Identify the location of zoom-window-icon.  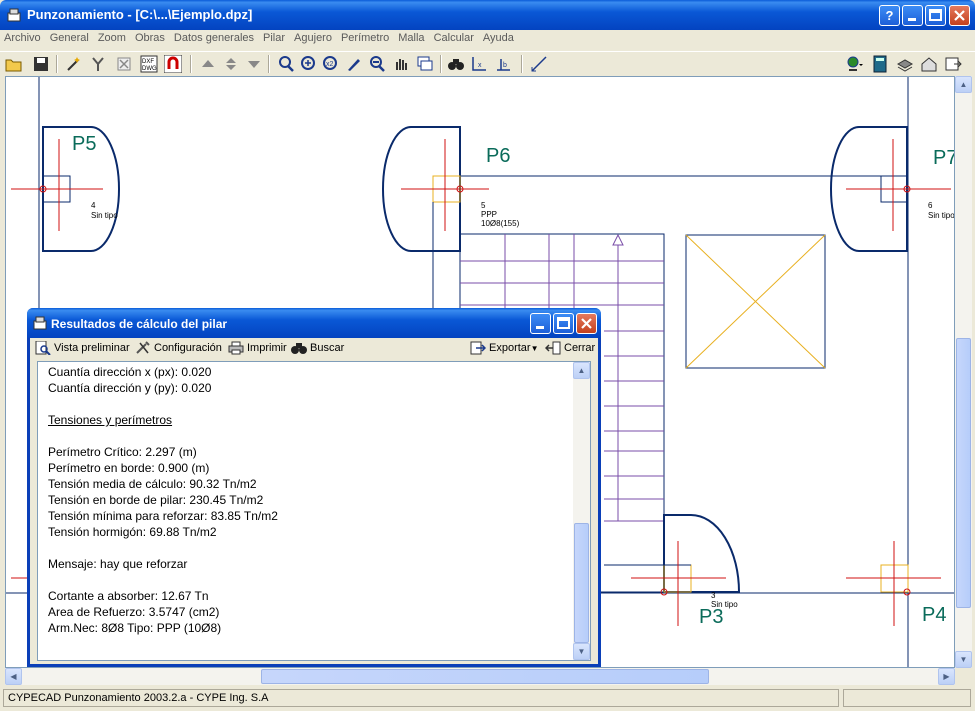
(286, 64).